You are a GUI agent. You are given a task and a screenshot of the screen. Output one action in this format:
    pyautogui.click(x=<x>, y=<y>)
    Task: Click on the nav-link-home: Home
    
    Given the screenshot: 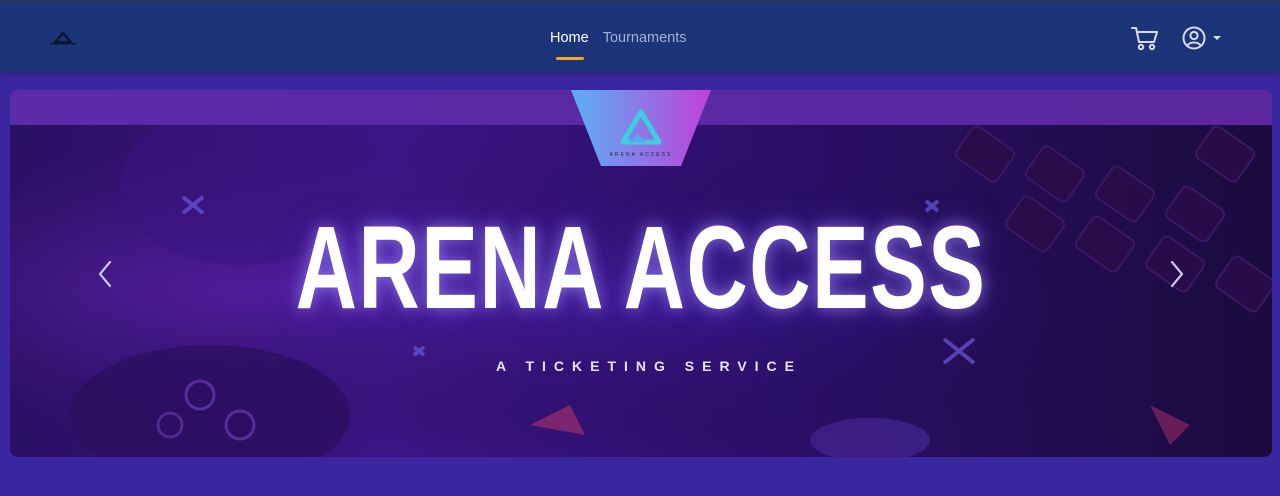 What is the action you would take?
    pyautogui.click(x=569, y=38)
    